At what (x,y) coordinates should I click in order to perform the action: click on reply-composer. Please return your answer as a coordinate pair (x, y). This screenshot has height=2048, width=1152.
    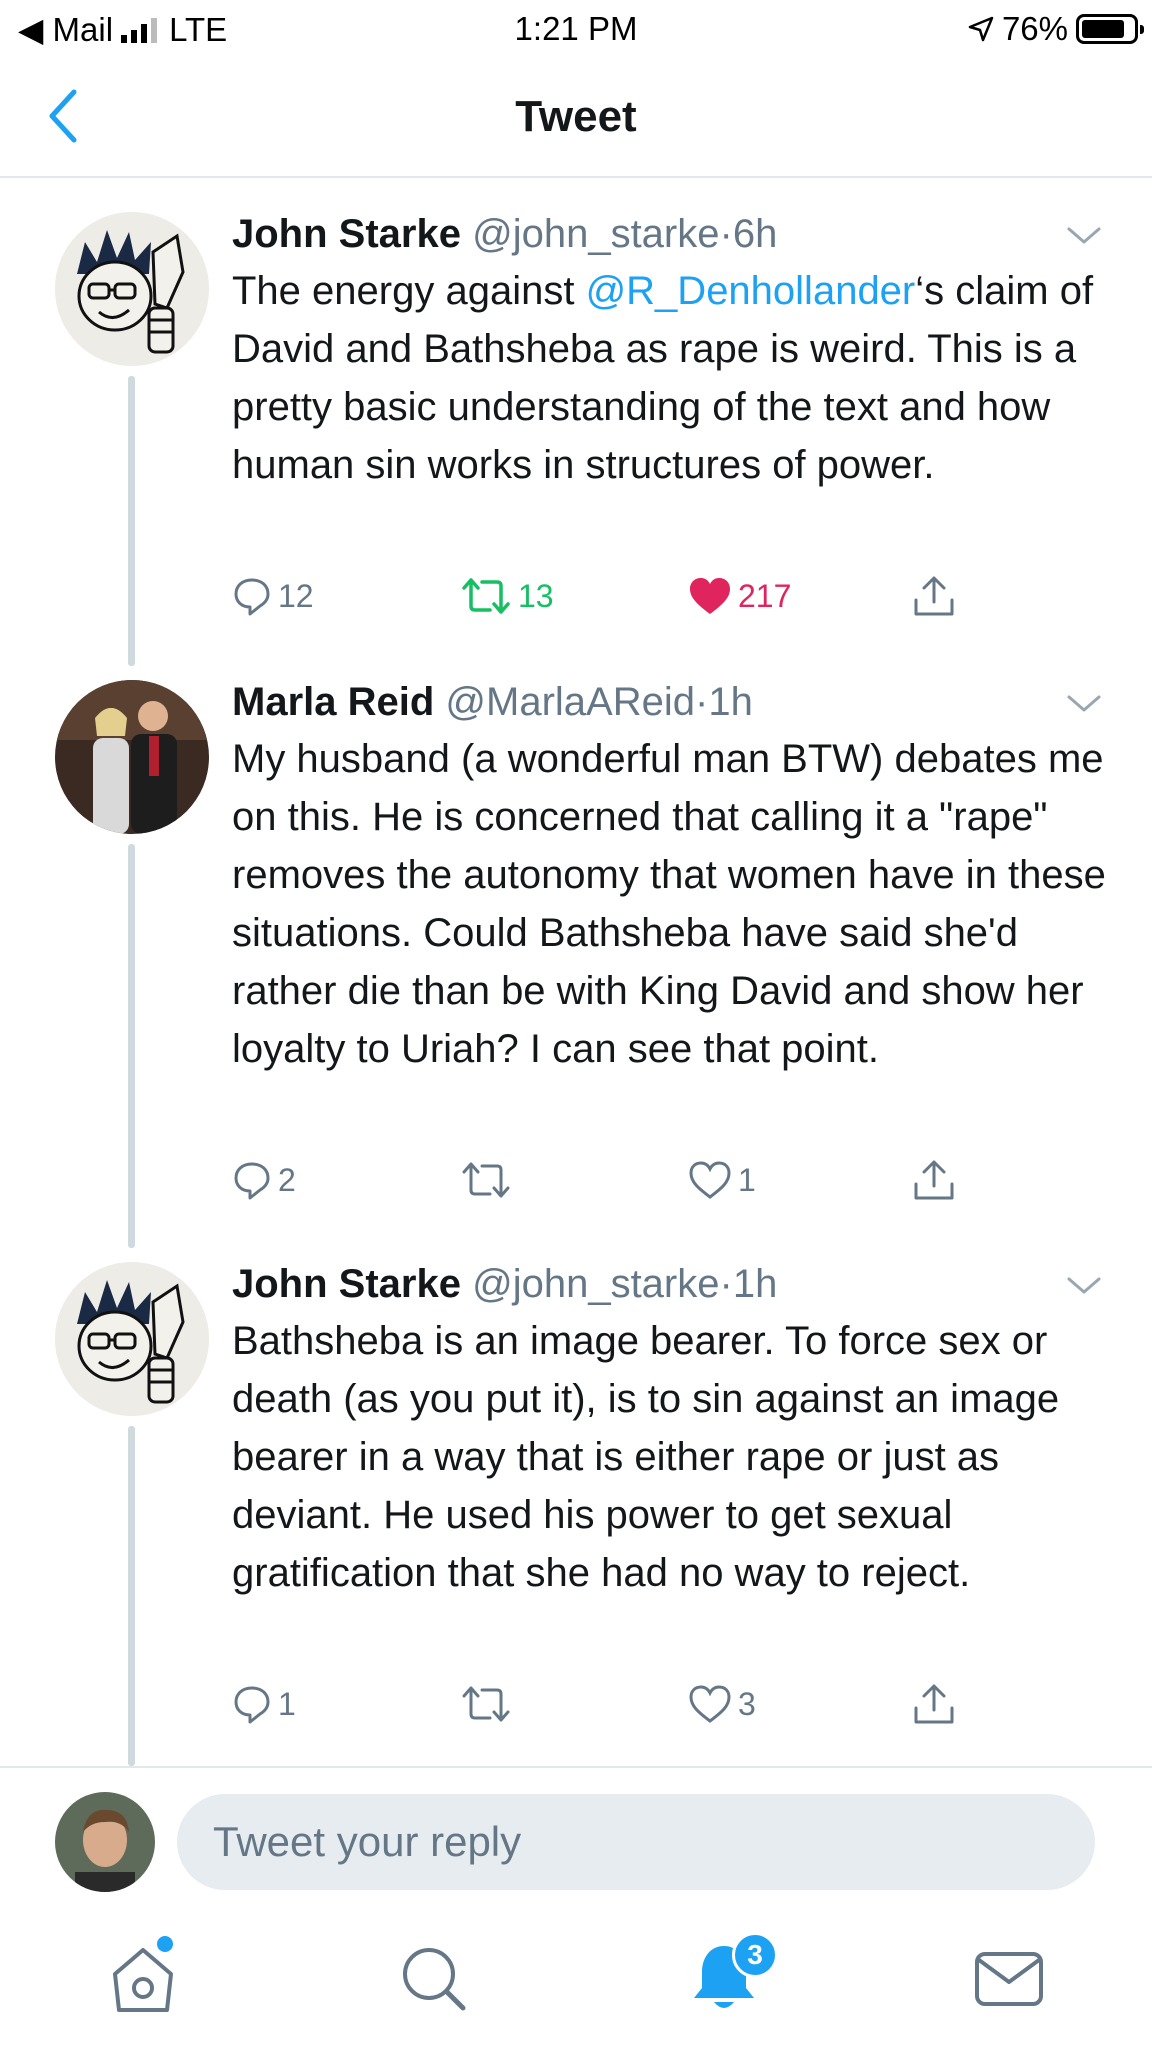
    Looking at the image, I should click on (576, 1834).